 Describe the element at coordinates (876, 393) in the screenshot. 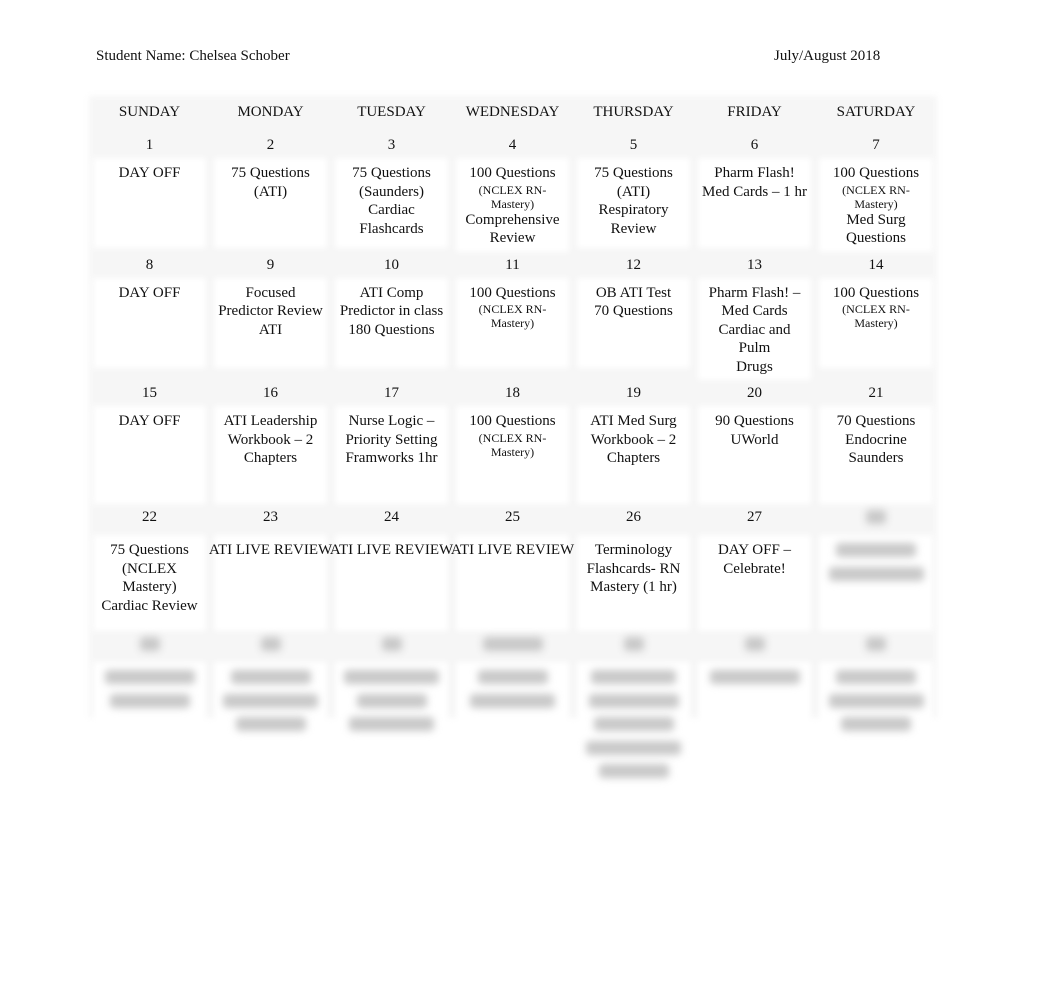

I see `date-number: 21` at that location.